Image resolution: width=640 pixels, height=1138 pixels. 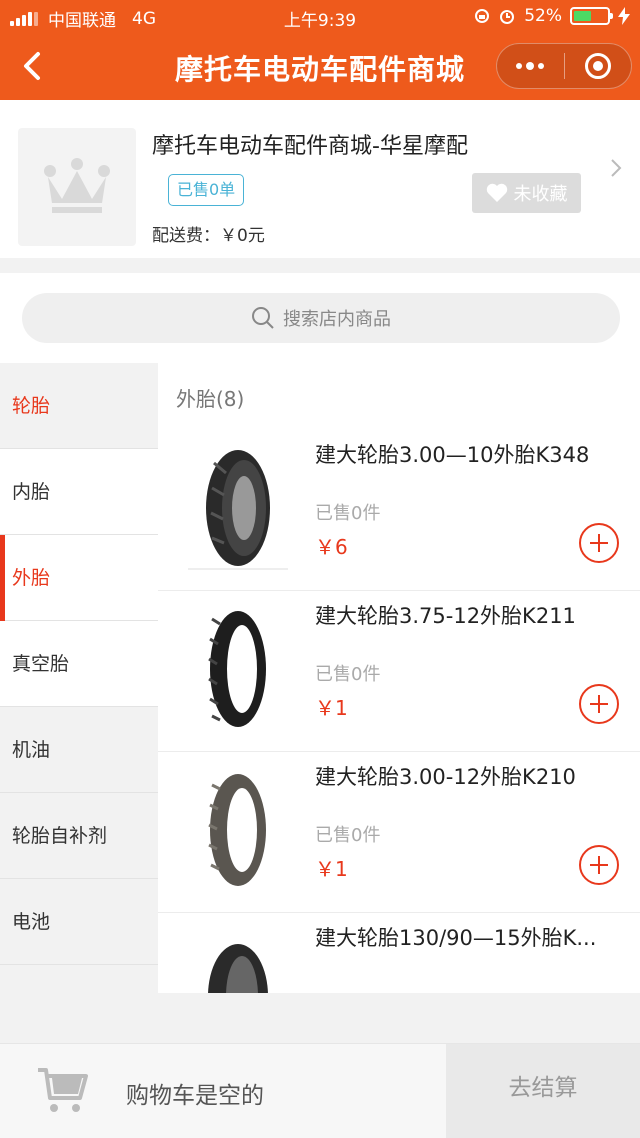 What do you see at coordinates (616, 168) in the screenshot?
I see `chevron-right-icon` at bounding box center [616, 168].